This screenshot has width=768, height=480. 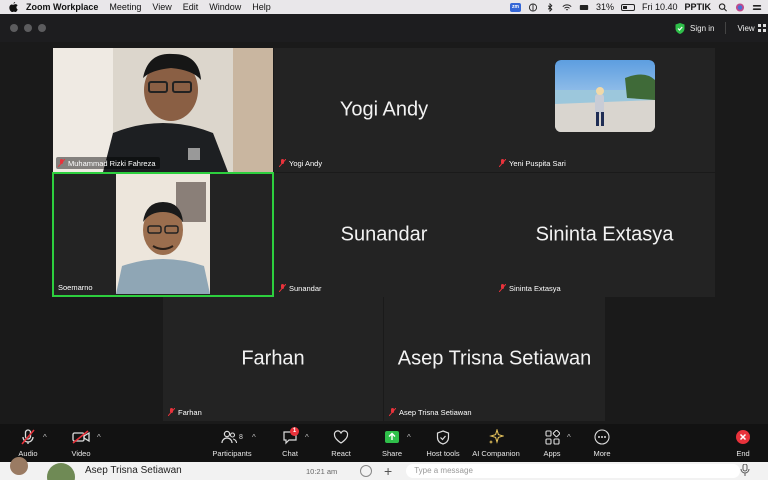 What do you see at coordinates (515, 7) in the screenshot?
I see `zoom-status-icon: zm` at bounding box center [515, 7].